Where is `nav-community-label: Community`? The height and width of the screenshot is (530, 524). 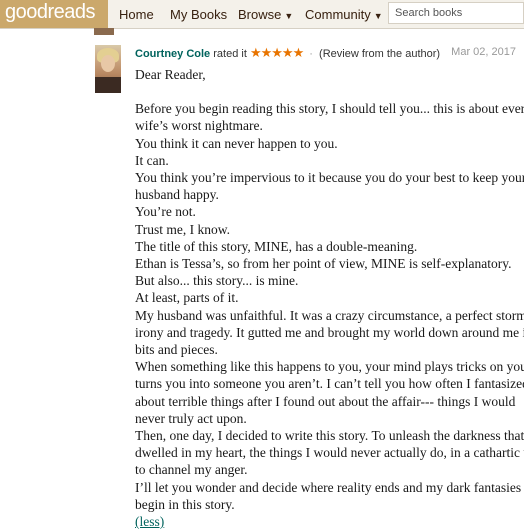 nav-community-label: Community is located at coordinates (338, 14).